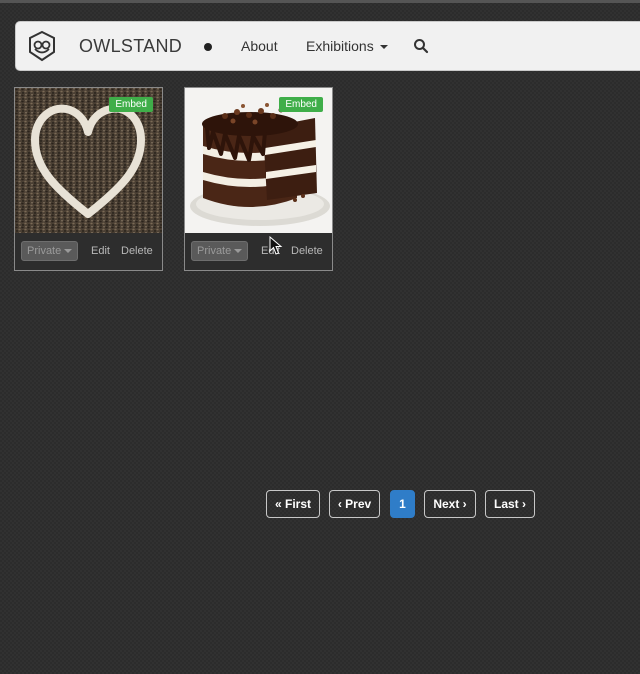  I want to click on prev-page-button: ‹ Prev, so click(354, 504).